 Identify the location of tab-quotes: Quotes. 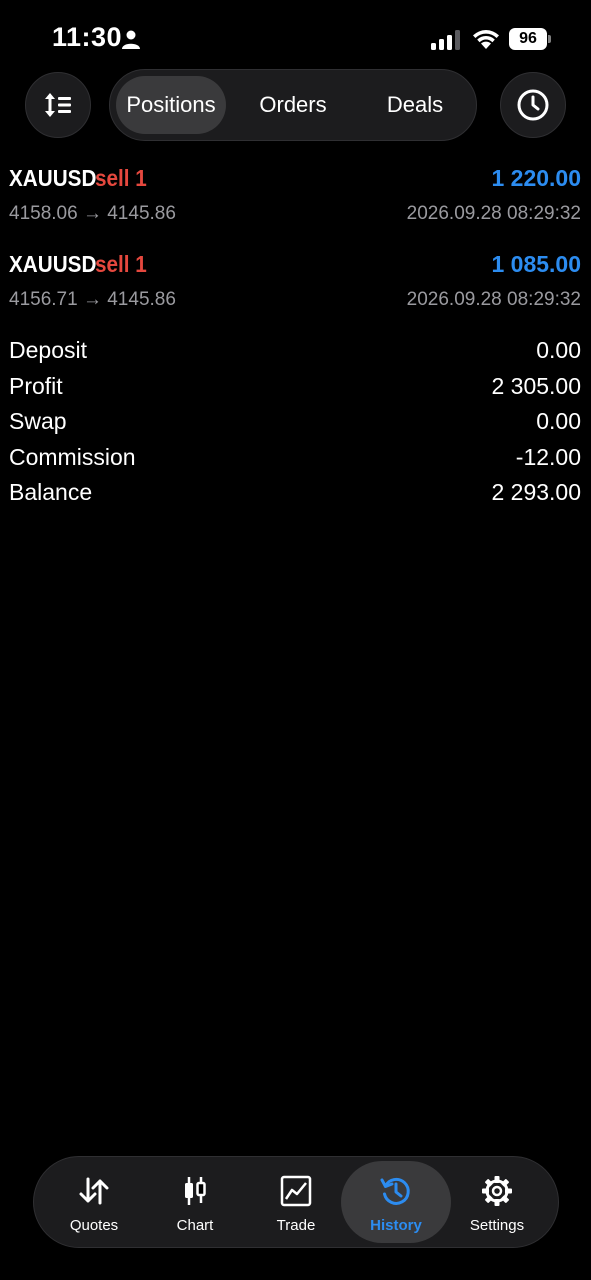
(94, 1202).